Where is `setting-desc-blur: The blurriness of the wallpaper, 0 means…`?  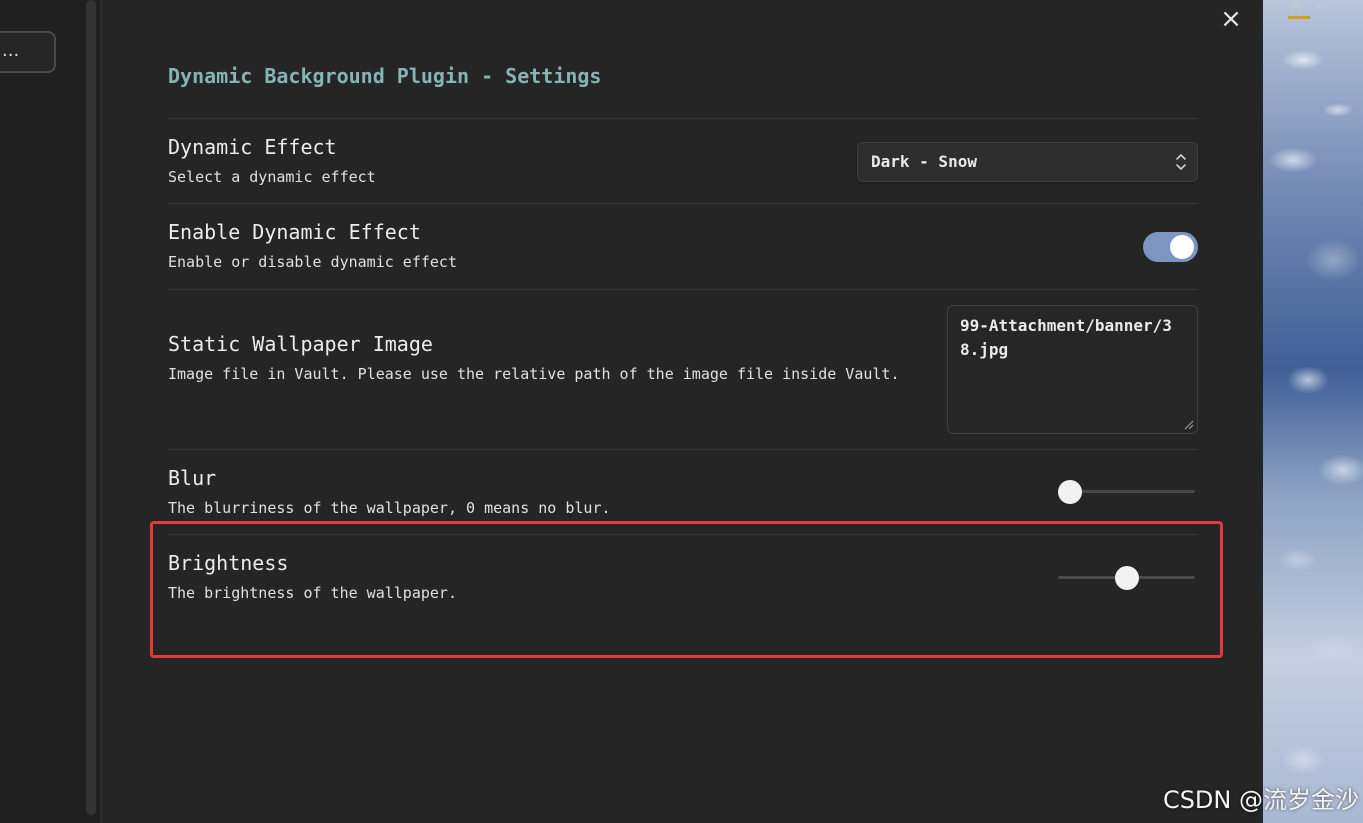
setting-desc-blur: The blurriness of the wallpaper, 0 means… is located at coordinates (389, 508).